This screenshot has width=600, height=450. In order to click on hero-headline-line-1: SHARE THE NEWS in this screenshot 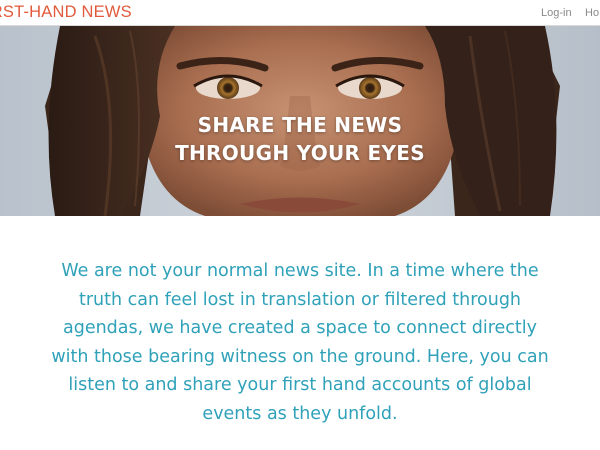, I will do `click(300, 125)`.